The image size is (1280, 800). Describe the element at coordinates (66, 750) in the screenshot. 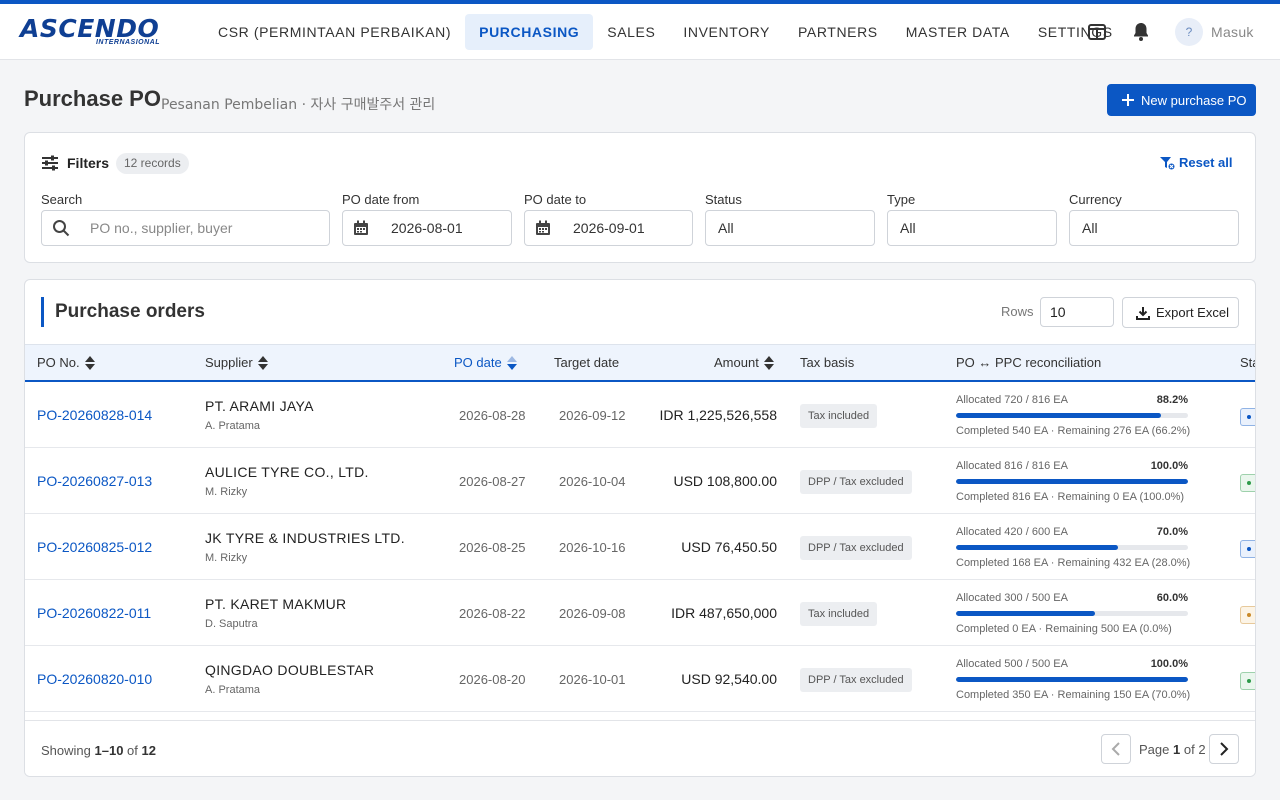

I see `showing-prefix: Showing` at that location.